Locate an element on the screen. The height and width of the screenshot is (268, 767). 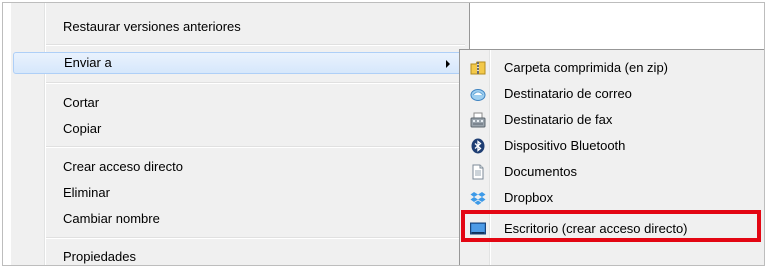
menu-item-delete: Eliminar is located at coordinates (239, 193).